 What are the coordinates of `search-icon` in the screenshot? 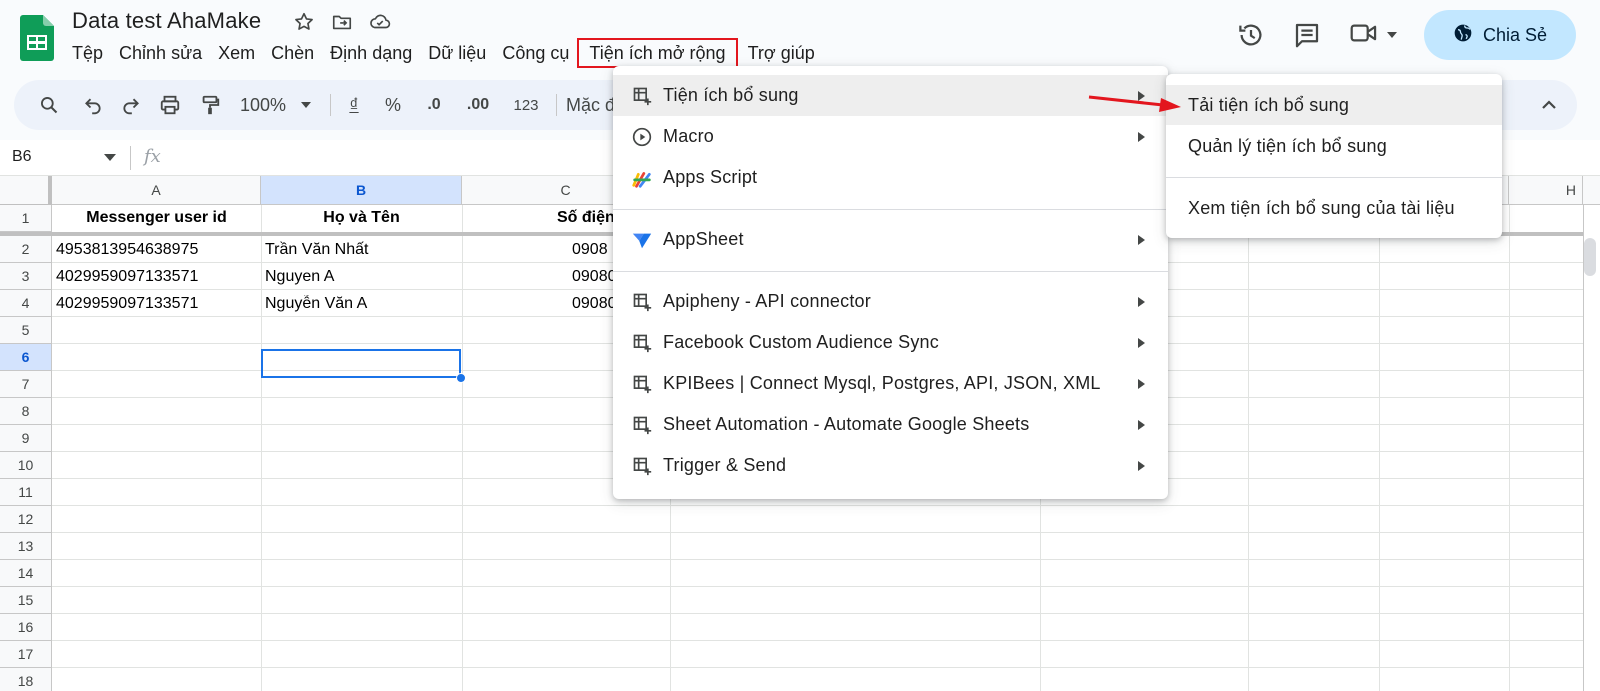 It's located at (49, 105).